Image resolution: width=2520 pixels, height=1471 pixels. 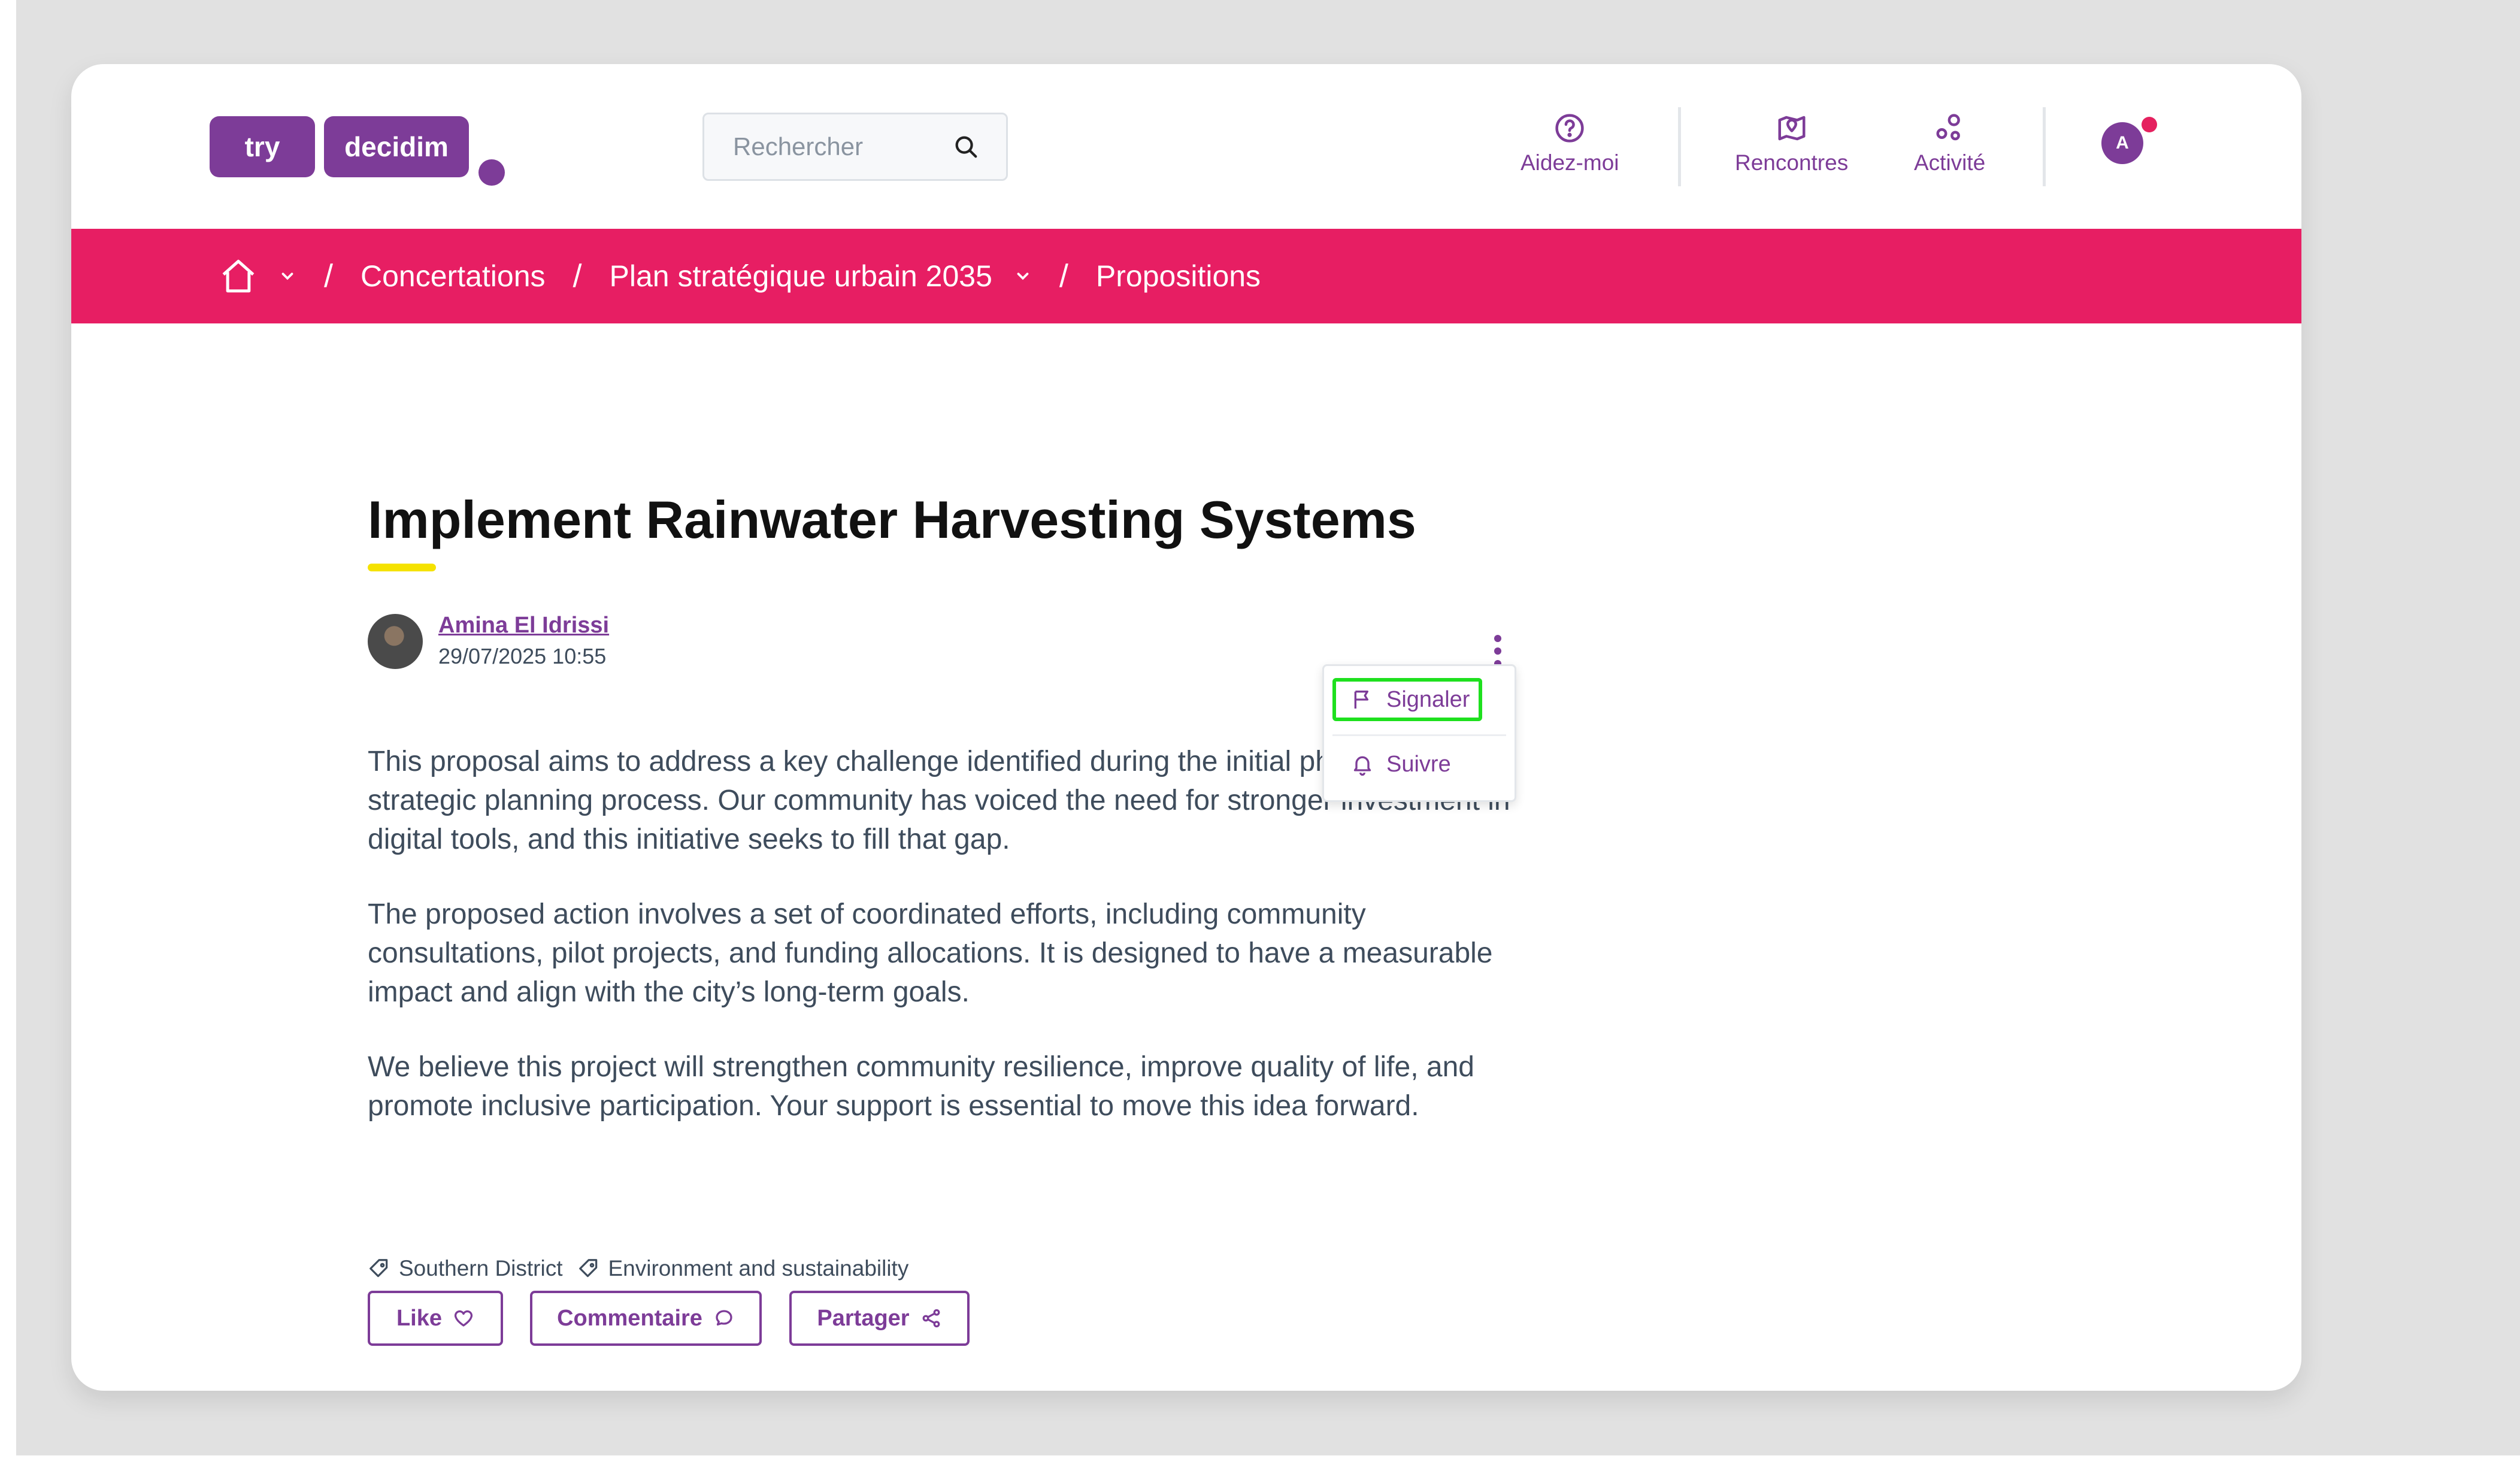 What do you see at coordinates (1948, 128) in the screenshot?
I see `activity-icon` at bounding box center [1948, 128].